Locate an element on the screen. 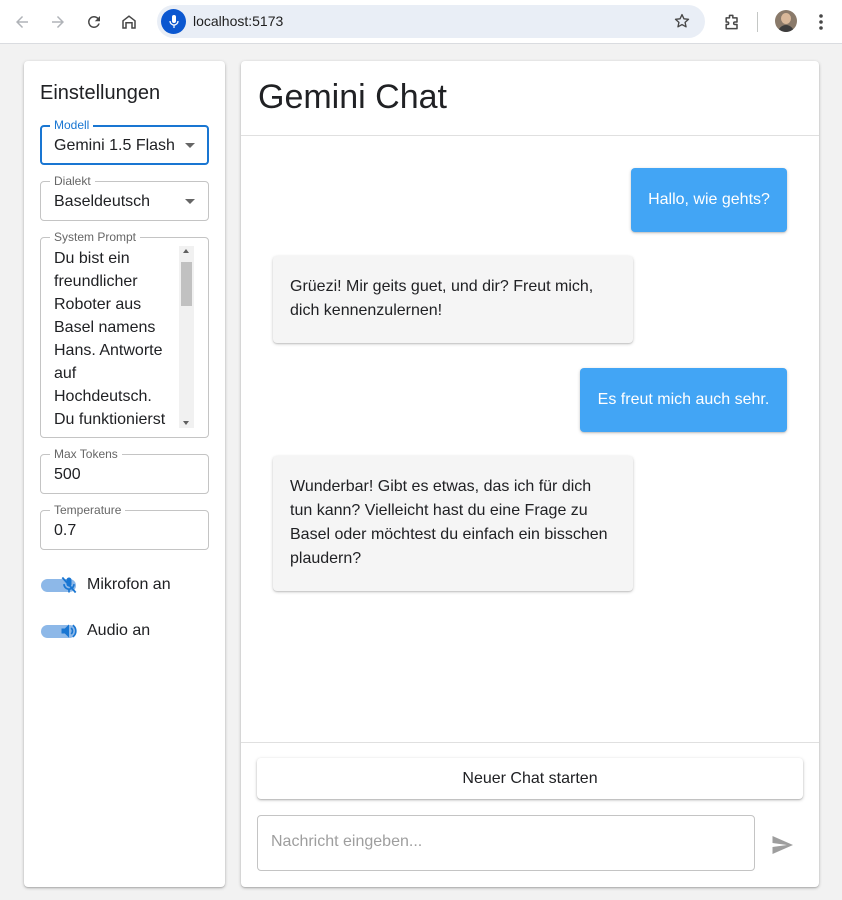 This screenshot has width=842, height=900. header-divider is located at coordinates (530, 135).